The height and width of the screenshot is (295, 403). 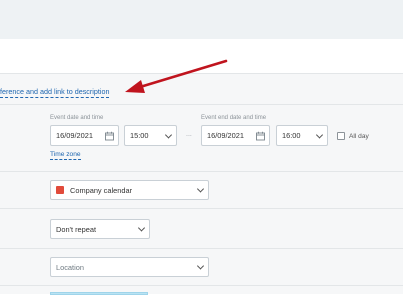 I want to click on end-date-input: 16/09/2021, so click(x=235, y=135).